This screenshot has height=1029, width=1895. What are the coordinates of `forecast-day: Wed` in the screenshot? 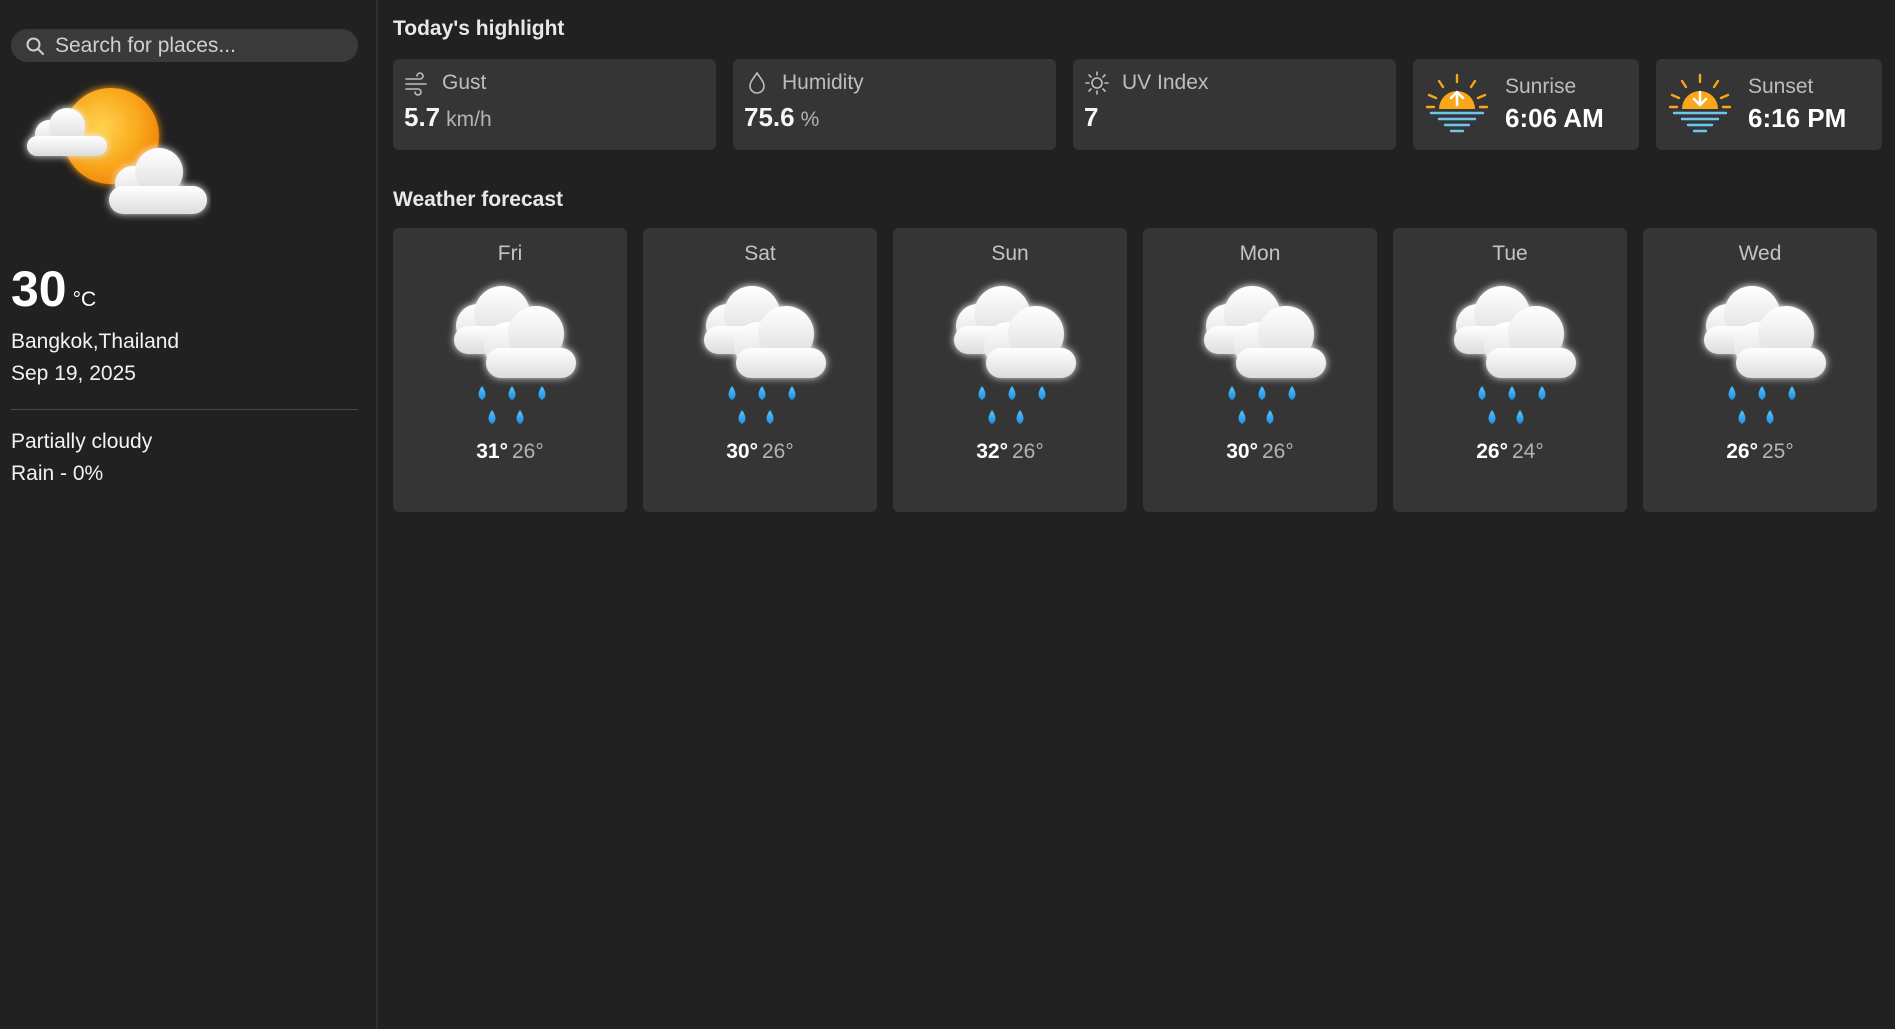 It's located at (1760, 253).